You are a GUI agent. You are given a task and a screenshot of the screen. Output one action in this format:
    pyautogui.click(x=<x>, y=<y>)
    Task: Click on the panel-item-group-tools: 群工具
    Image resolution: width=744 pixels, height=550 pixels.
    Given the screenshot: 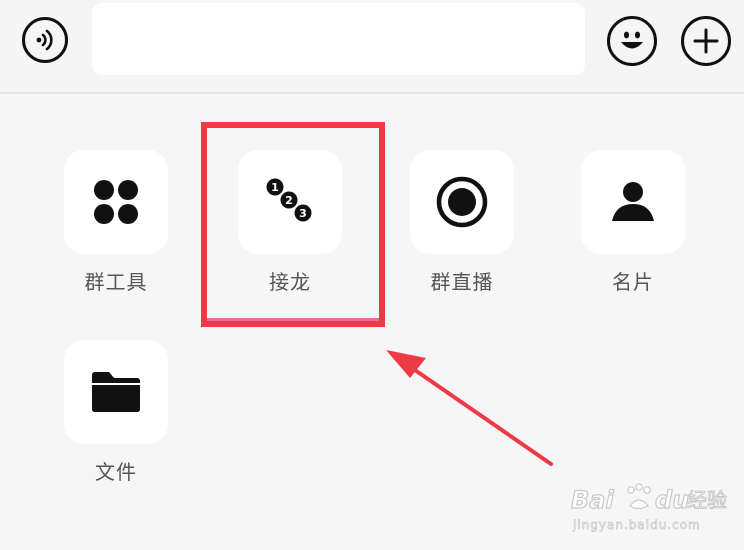 What is the action you would take?
    pyautogui.click(x=116, y=222)
    